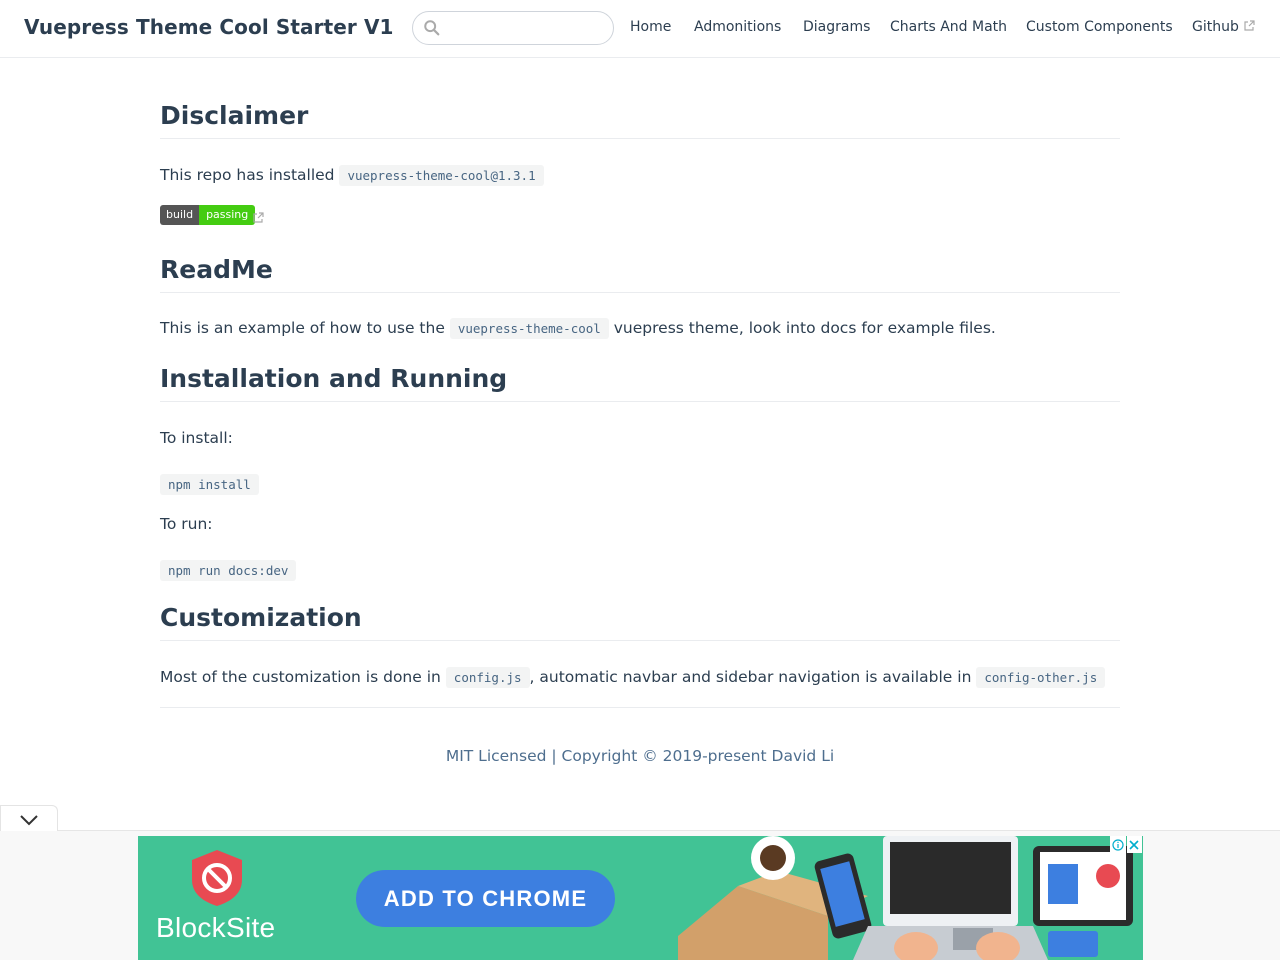  Describe the element at coordinates (441, 175) in the screenshot. I see `disclaimer-code: vuepress-theme-cool@1.3.1` at that location.